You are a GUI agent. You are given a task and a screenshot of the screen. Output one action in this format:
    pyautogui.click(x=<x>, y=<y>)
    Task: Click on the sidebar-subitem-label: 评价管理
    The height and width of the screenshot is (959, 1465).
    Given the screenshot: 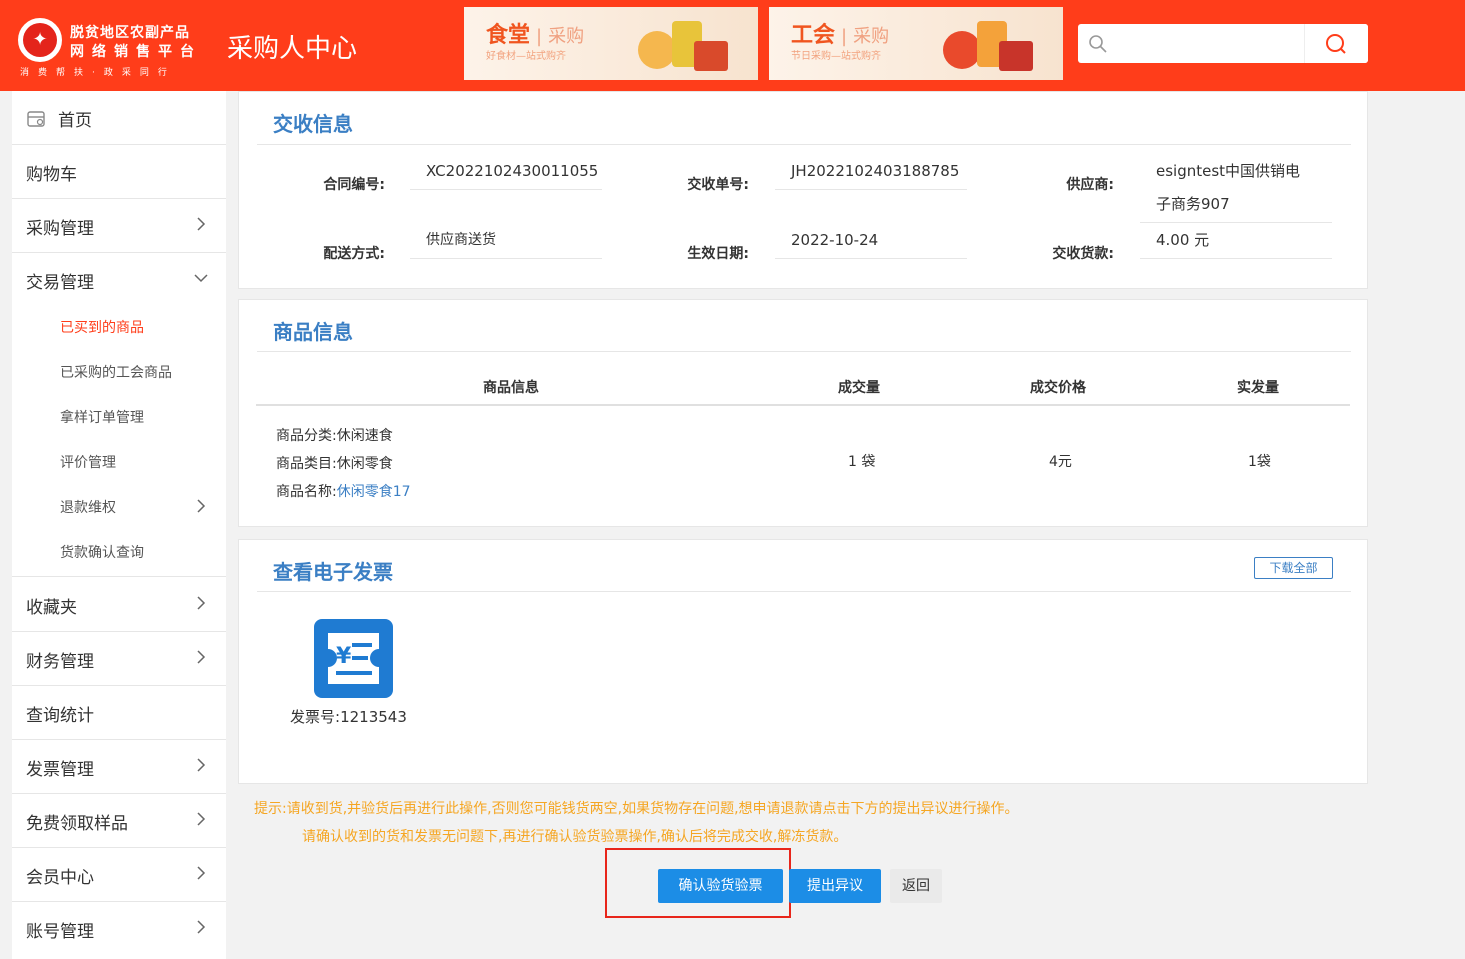 What is the action you would take?
    pyautogui.click(x=88, y=463)
    